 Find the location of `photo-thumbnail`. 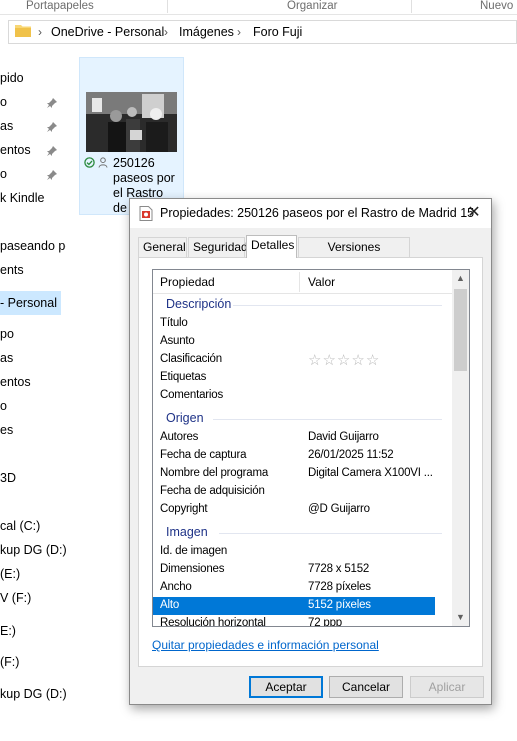

photo-thumbnail is located at coordinates (131, 122).